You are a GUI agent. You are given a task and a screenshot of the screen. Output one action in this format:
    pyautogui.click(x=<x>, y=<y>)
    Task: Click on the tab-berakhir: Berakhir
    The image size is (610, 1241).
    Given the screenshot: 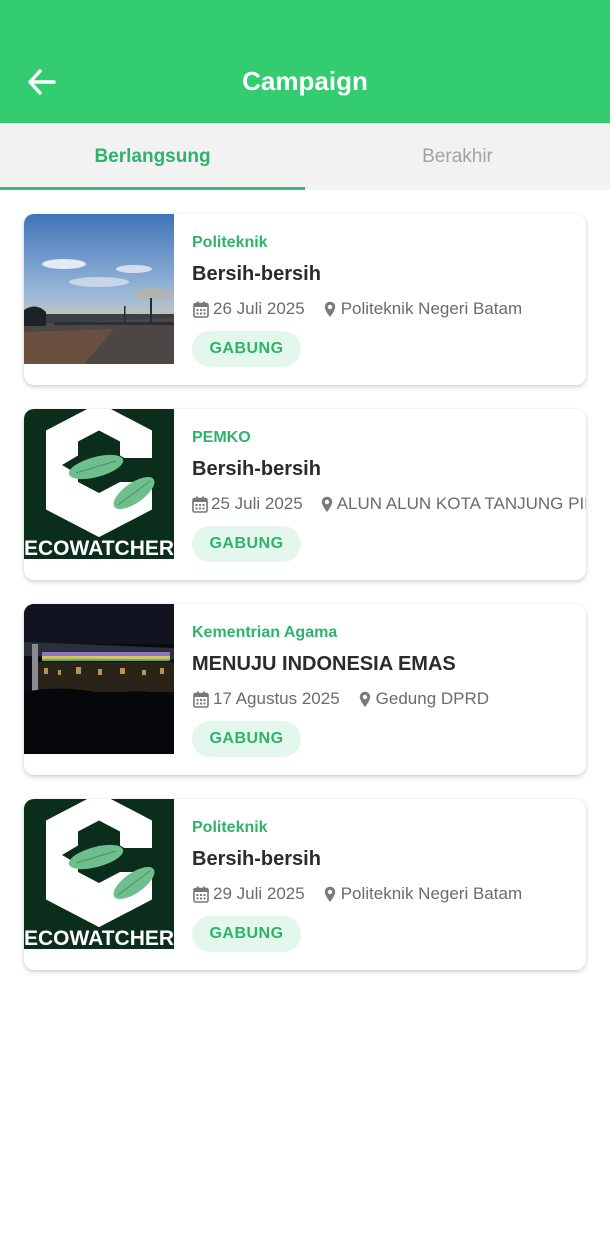 What is the action you would take?
    pyautogui.click(x=457, y=156)
    